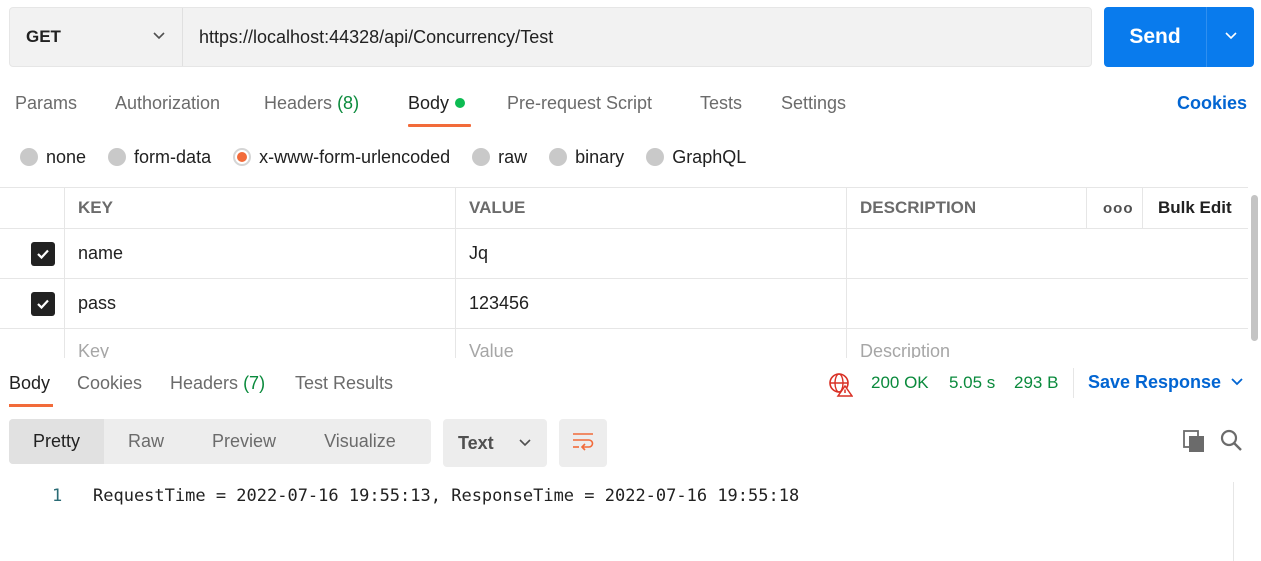 Image resolution: width=1261 pixels, height=561 pixels. Describe the element at coordinates (254, 383) in the screenshot. I see `response-tab-headers-count: (7)` at that location.